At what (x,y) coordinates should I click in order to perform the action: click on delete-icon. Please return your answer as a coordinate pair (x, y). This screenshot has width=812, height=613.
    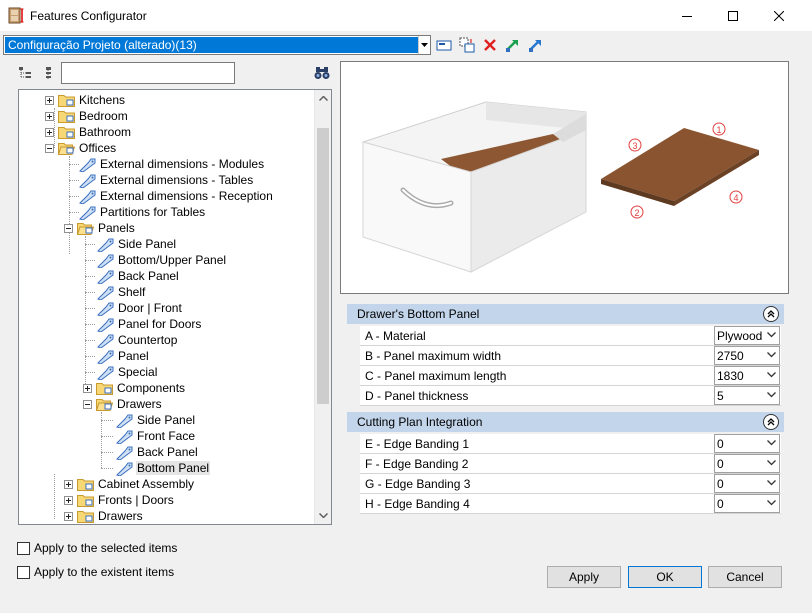
    Looking at the image, I should click on (490, 45).